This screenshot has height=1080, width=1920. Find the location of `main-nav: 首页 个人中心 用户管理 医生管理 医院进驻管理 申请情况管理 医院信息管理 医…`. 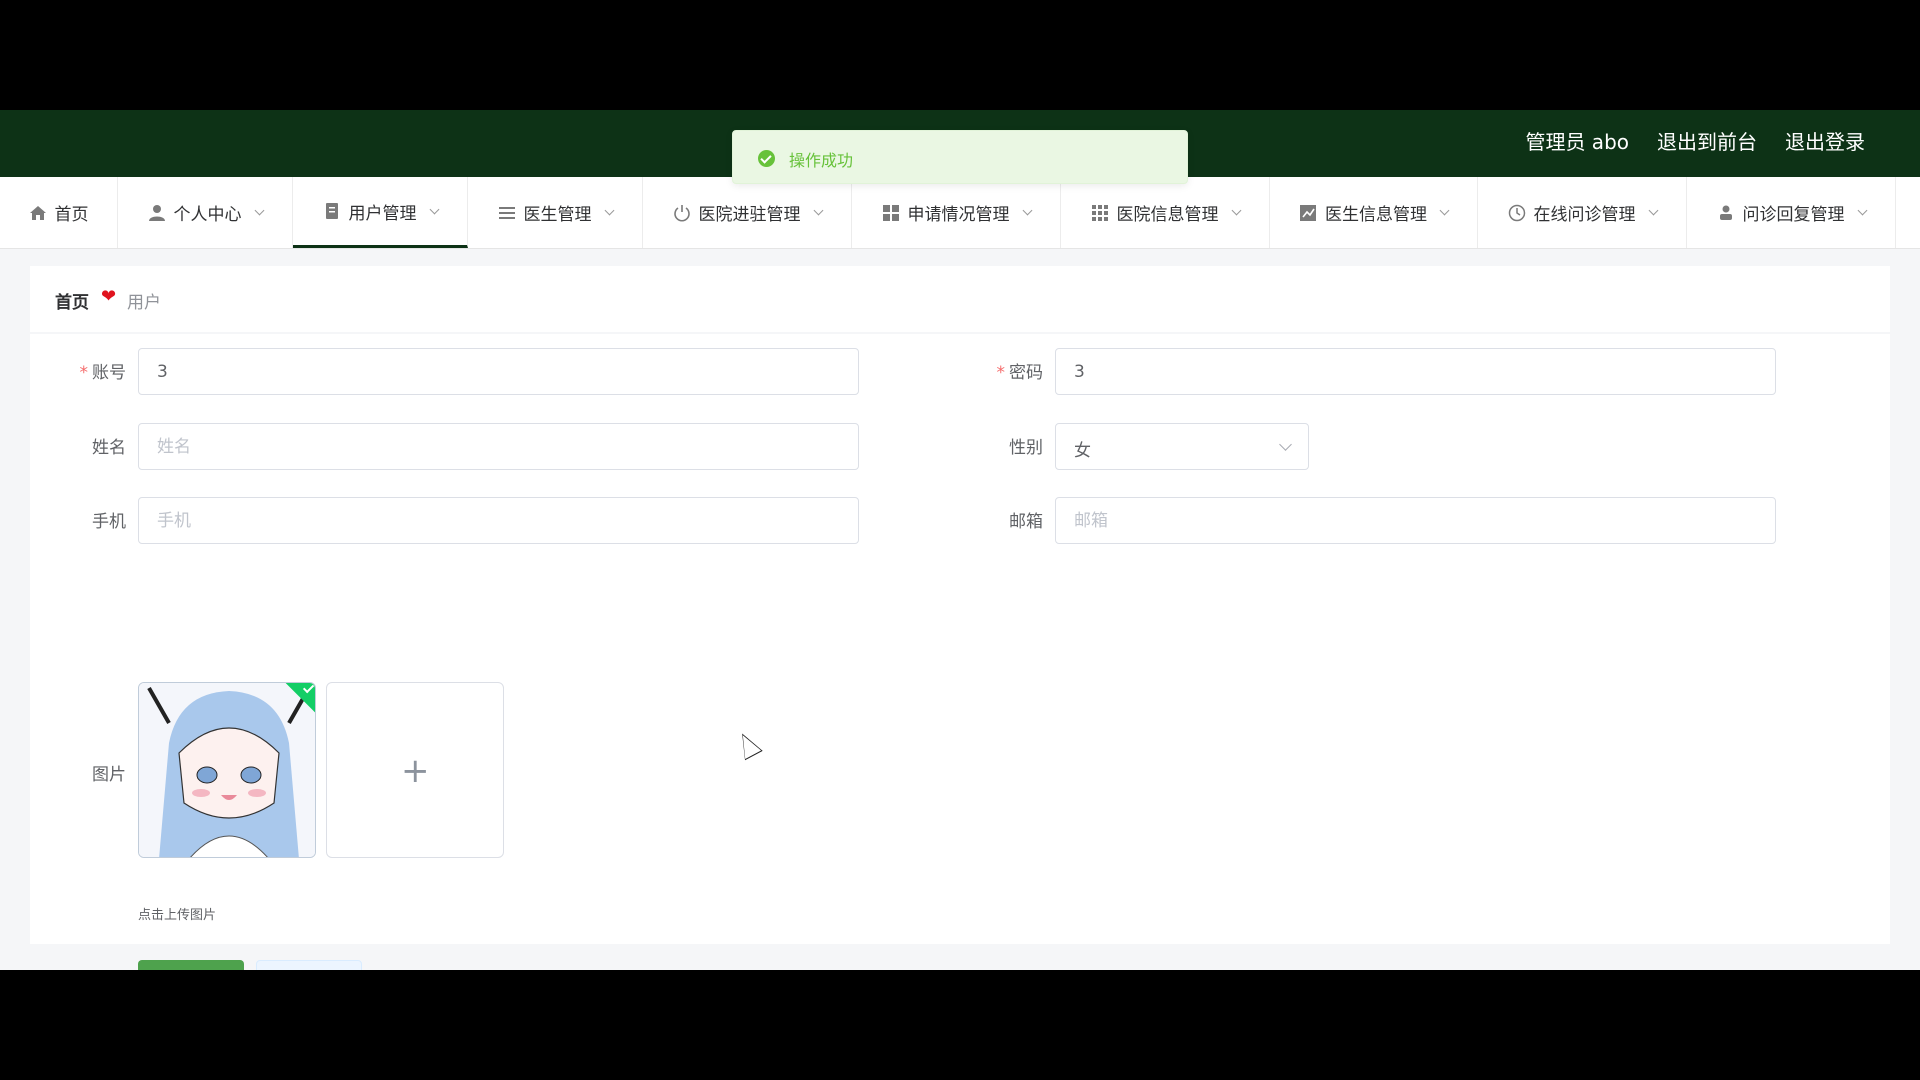

main-nav: 首页 个人中心 用户管理 医生管理 医院进驻管理 申请情况管理 医院信息管理 医… is located at coordinates (960, 213).